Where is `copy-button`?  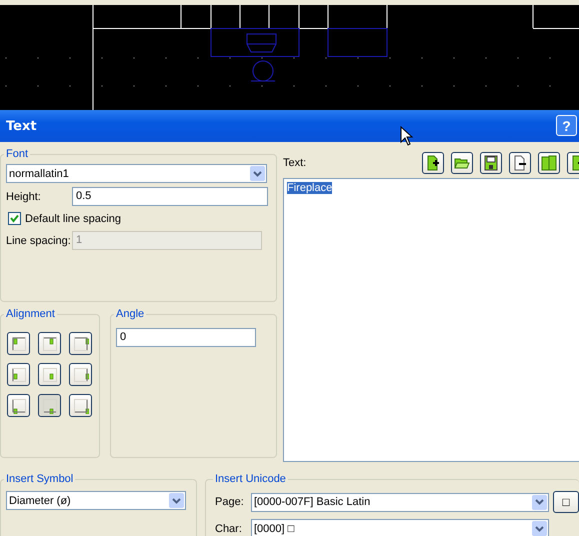 copy-button is located at coordinates (549, 163).